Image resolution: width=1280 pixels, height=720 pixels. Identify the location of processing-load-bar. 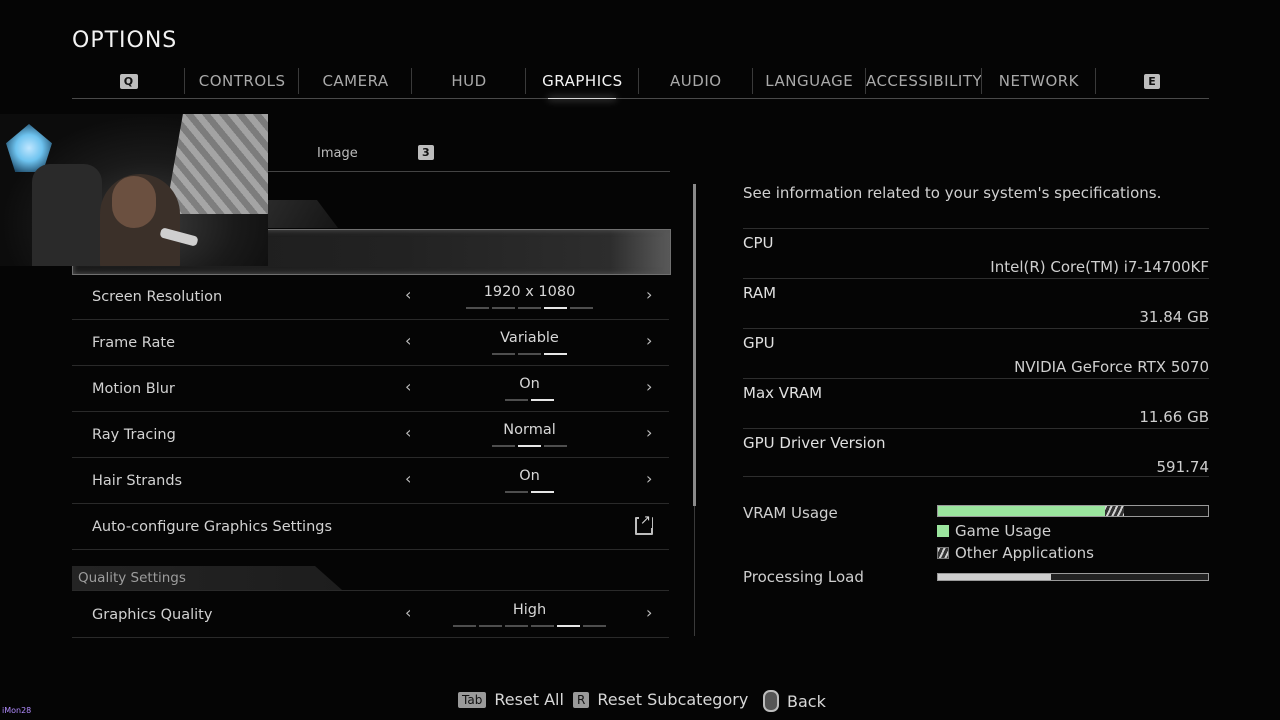
(1073, 577).